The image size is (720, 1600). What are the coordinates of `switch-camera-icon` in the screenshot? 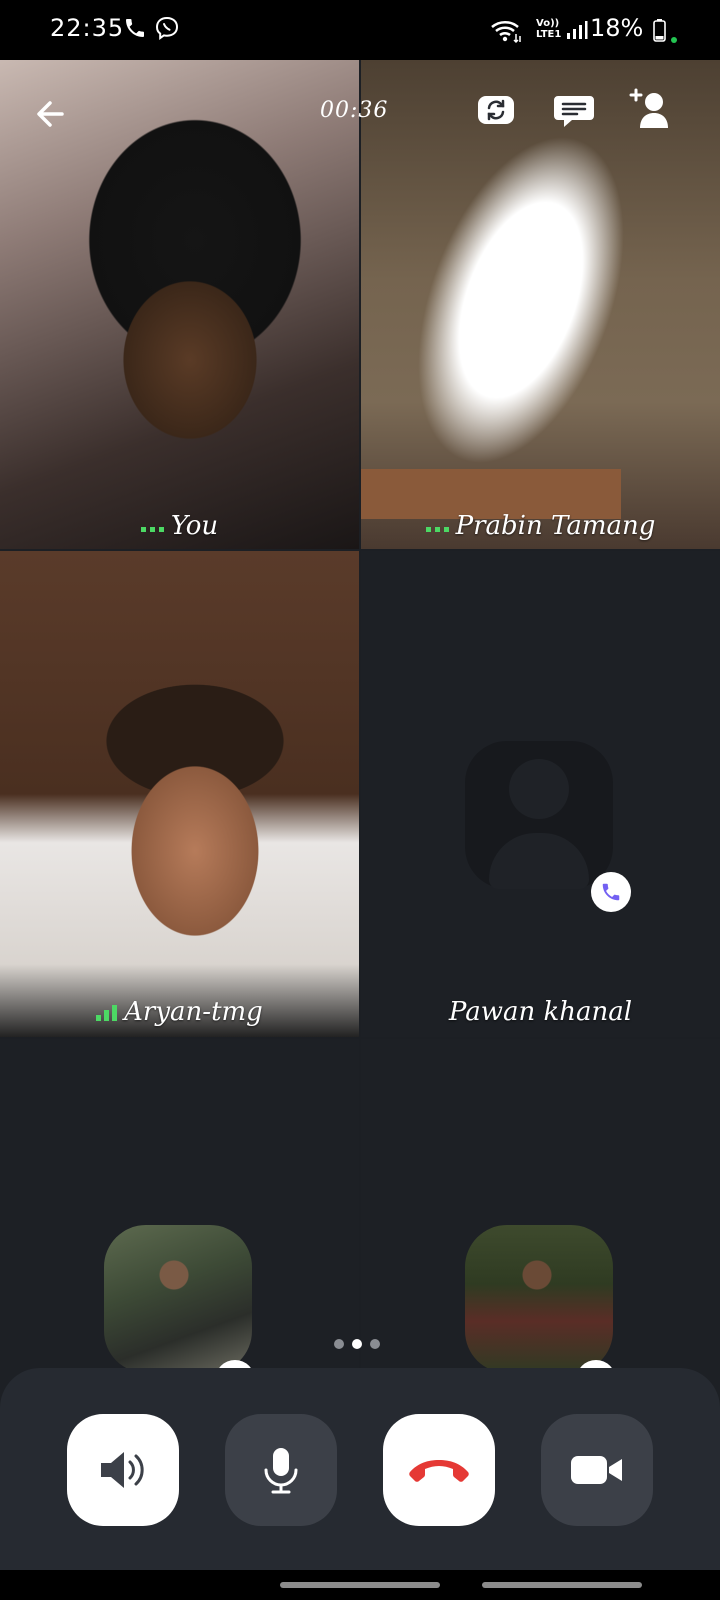 It's located at (496, 110).